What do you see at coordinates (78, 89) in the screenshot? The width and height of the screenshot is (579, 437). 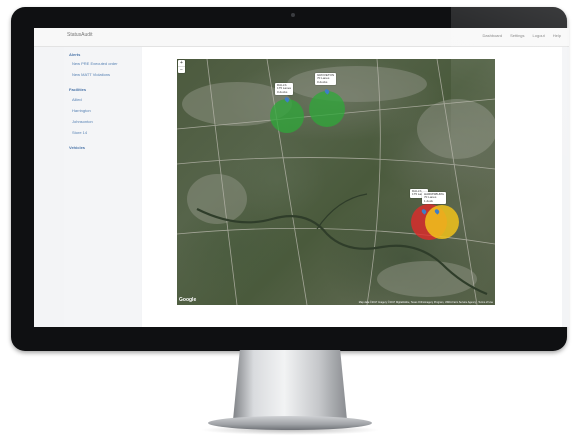 I see `sidebar-header-facilities: Facilities` at bounding box center [78, 89].